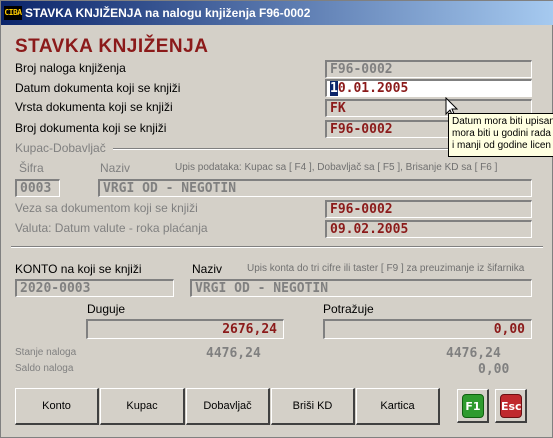 The height and width of the screenshot is (438, 553). Describe the element at coordinates (70, 68) in the screenshot. I see `broj-naloga-label: Broj naloga knjiženja` at that location.